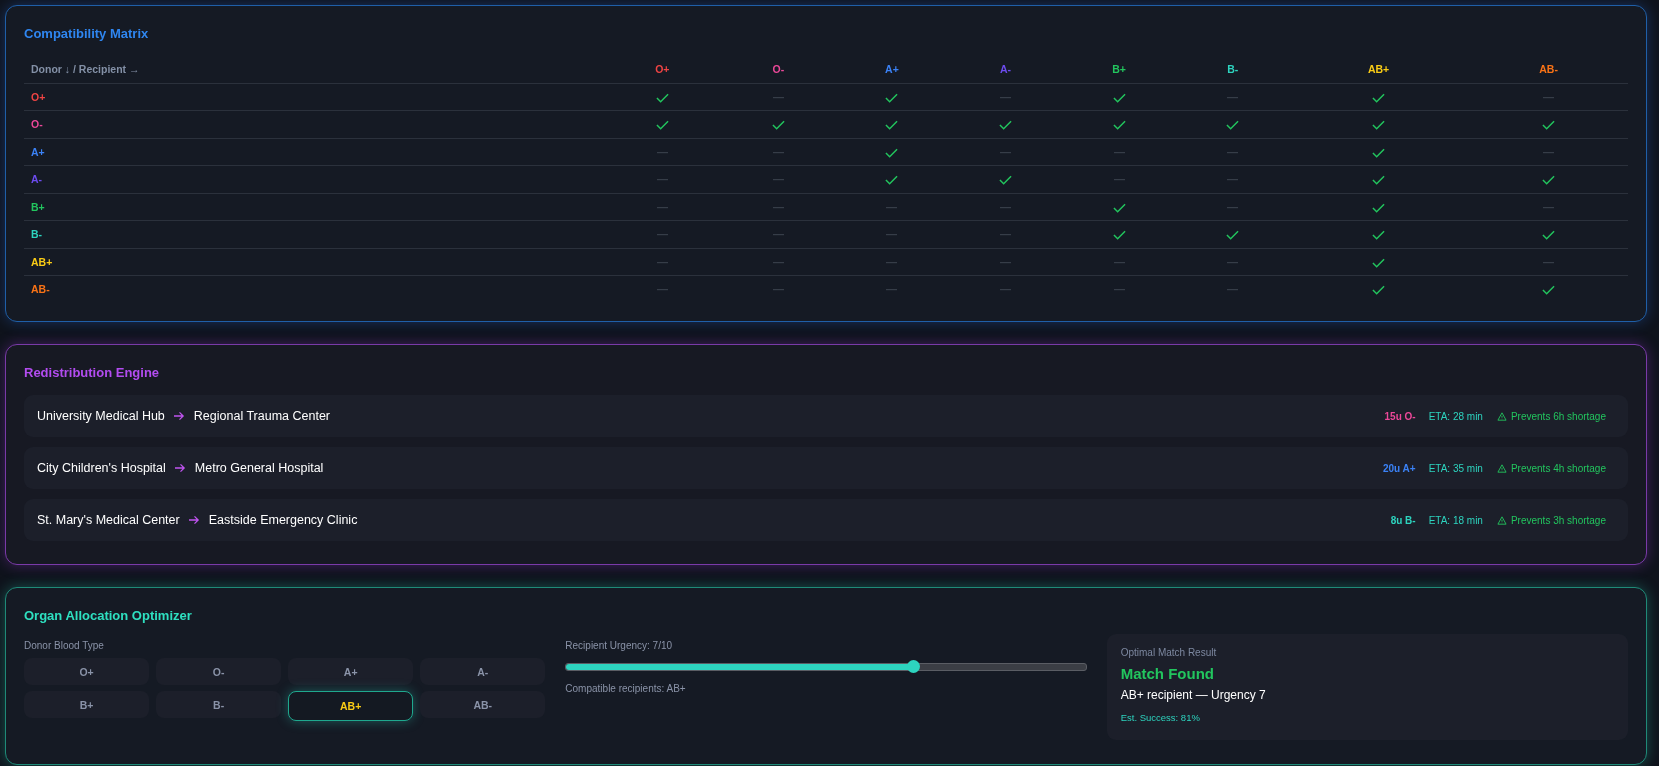 This screenshot has width=1659, height=766. Describe the element at coordinates (101, 416) in the screenshot. I see `source-hospital: University Medical Hub` at that location.